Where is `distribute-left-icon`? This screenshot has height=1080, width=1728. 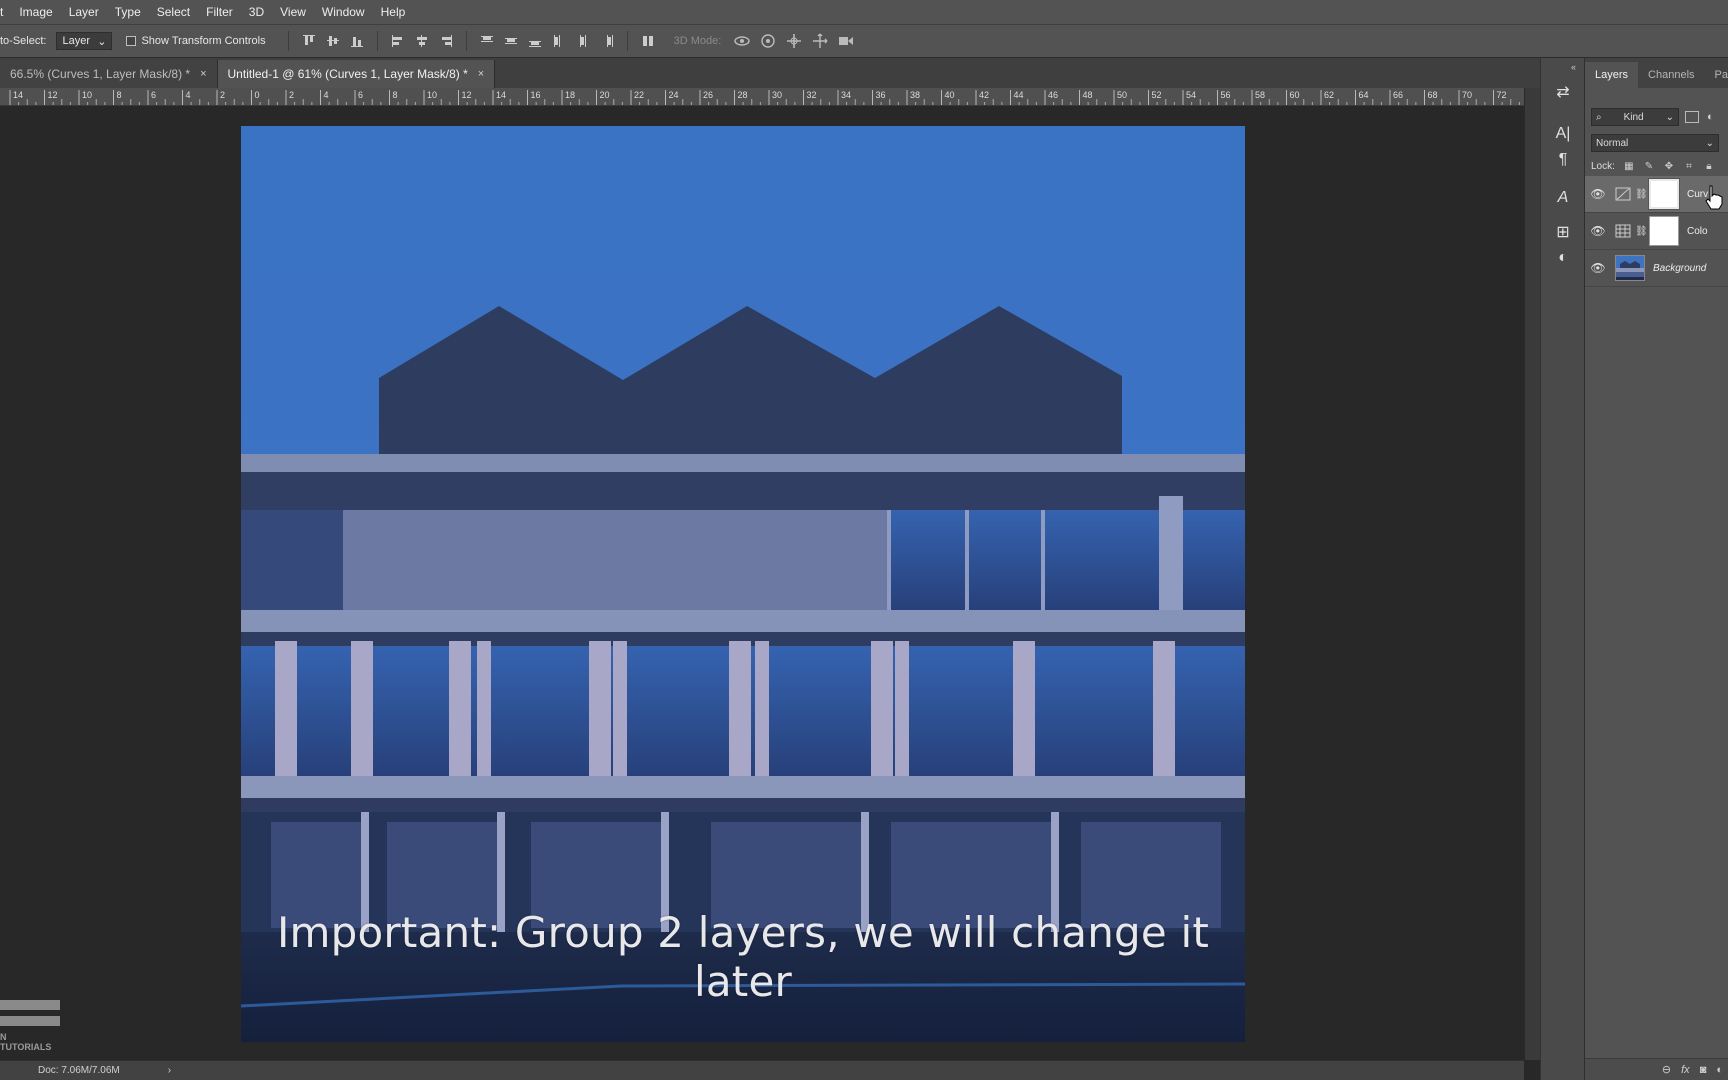
distribute-left-icon is located at coordinates (559, 41).